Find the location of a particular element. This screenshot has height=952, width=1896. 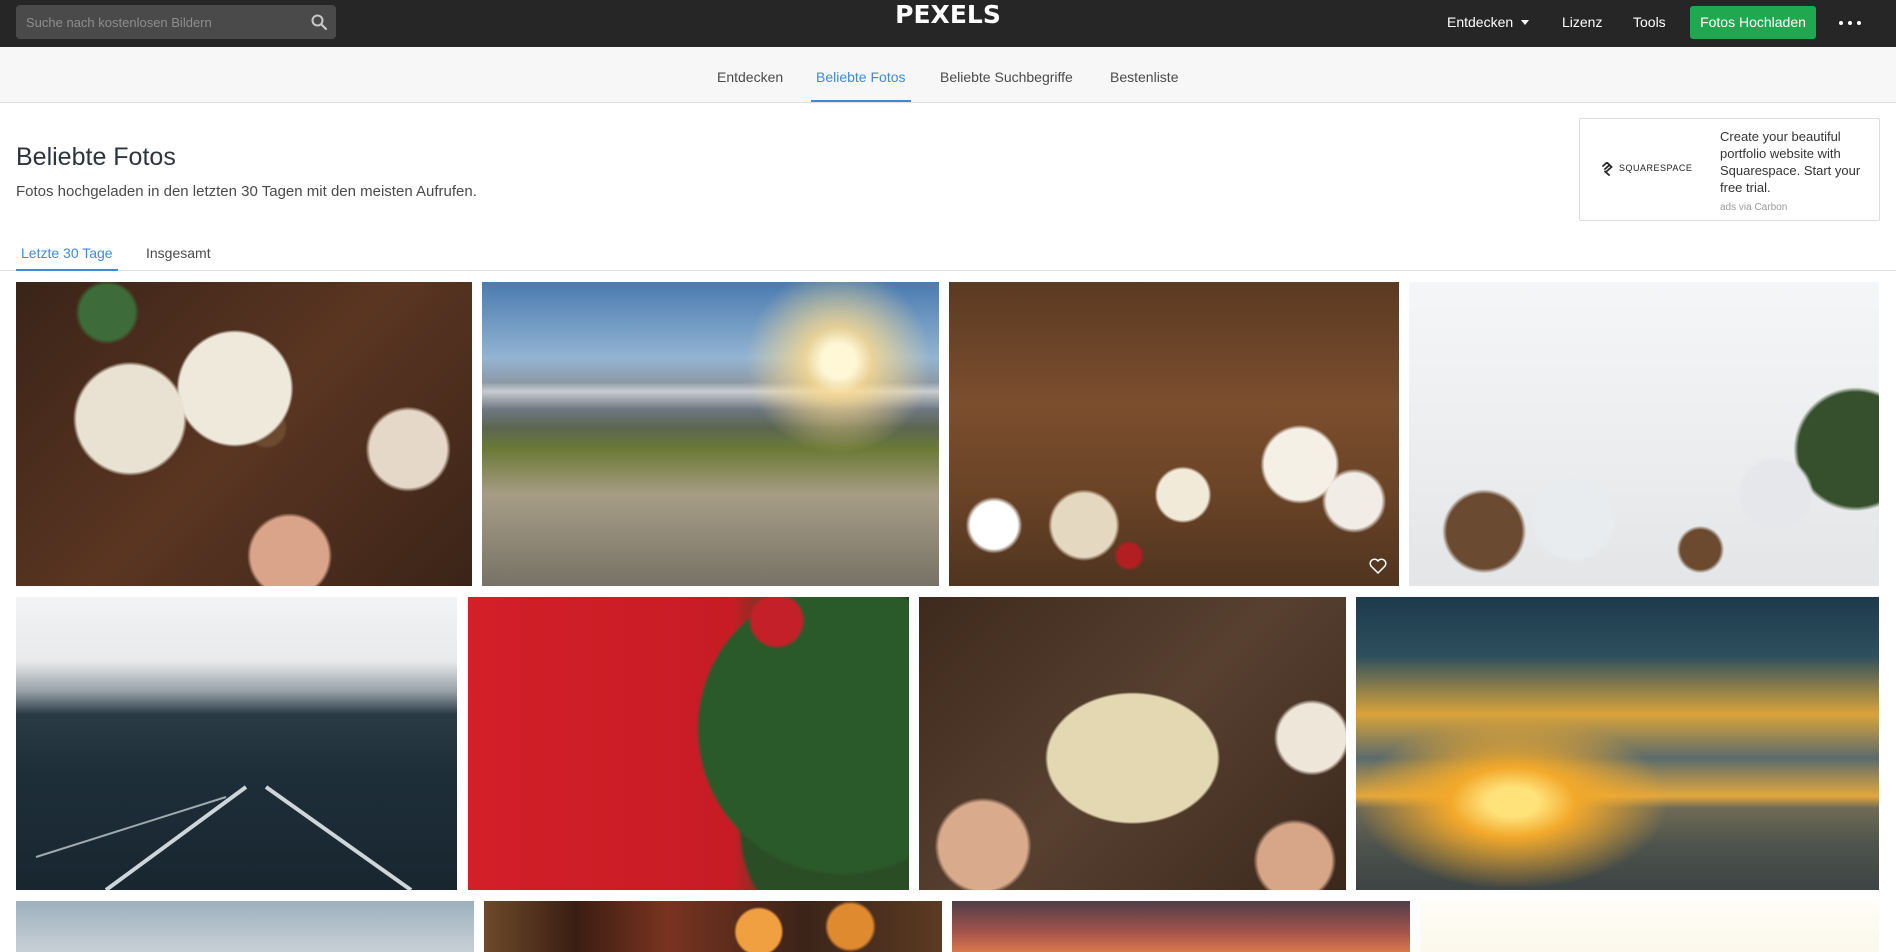

page-title: Beliebte Fotos is located at coordinates (96, 157).